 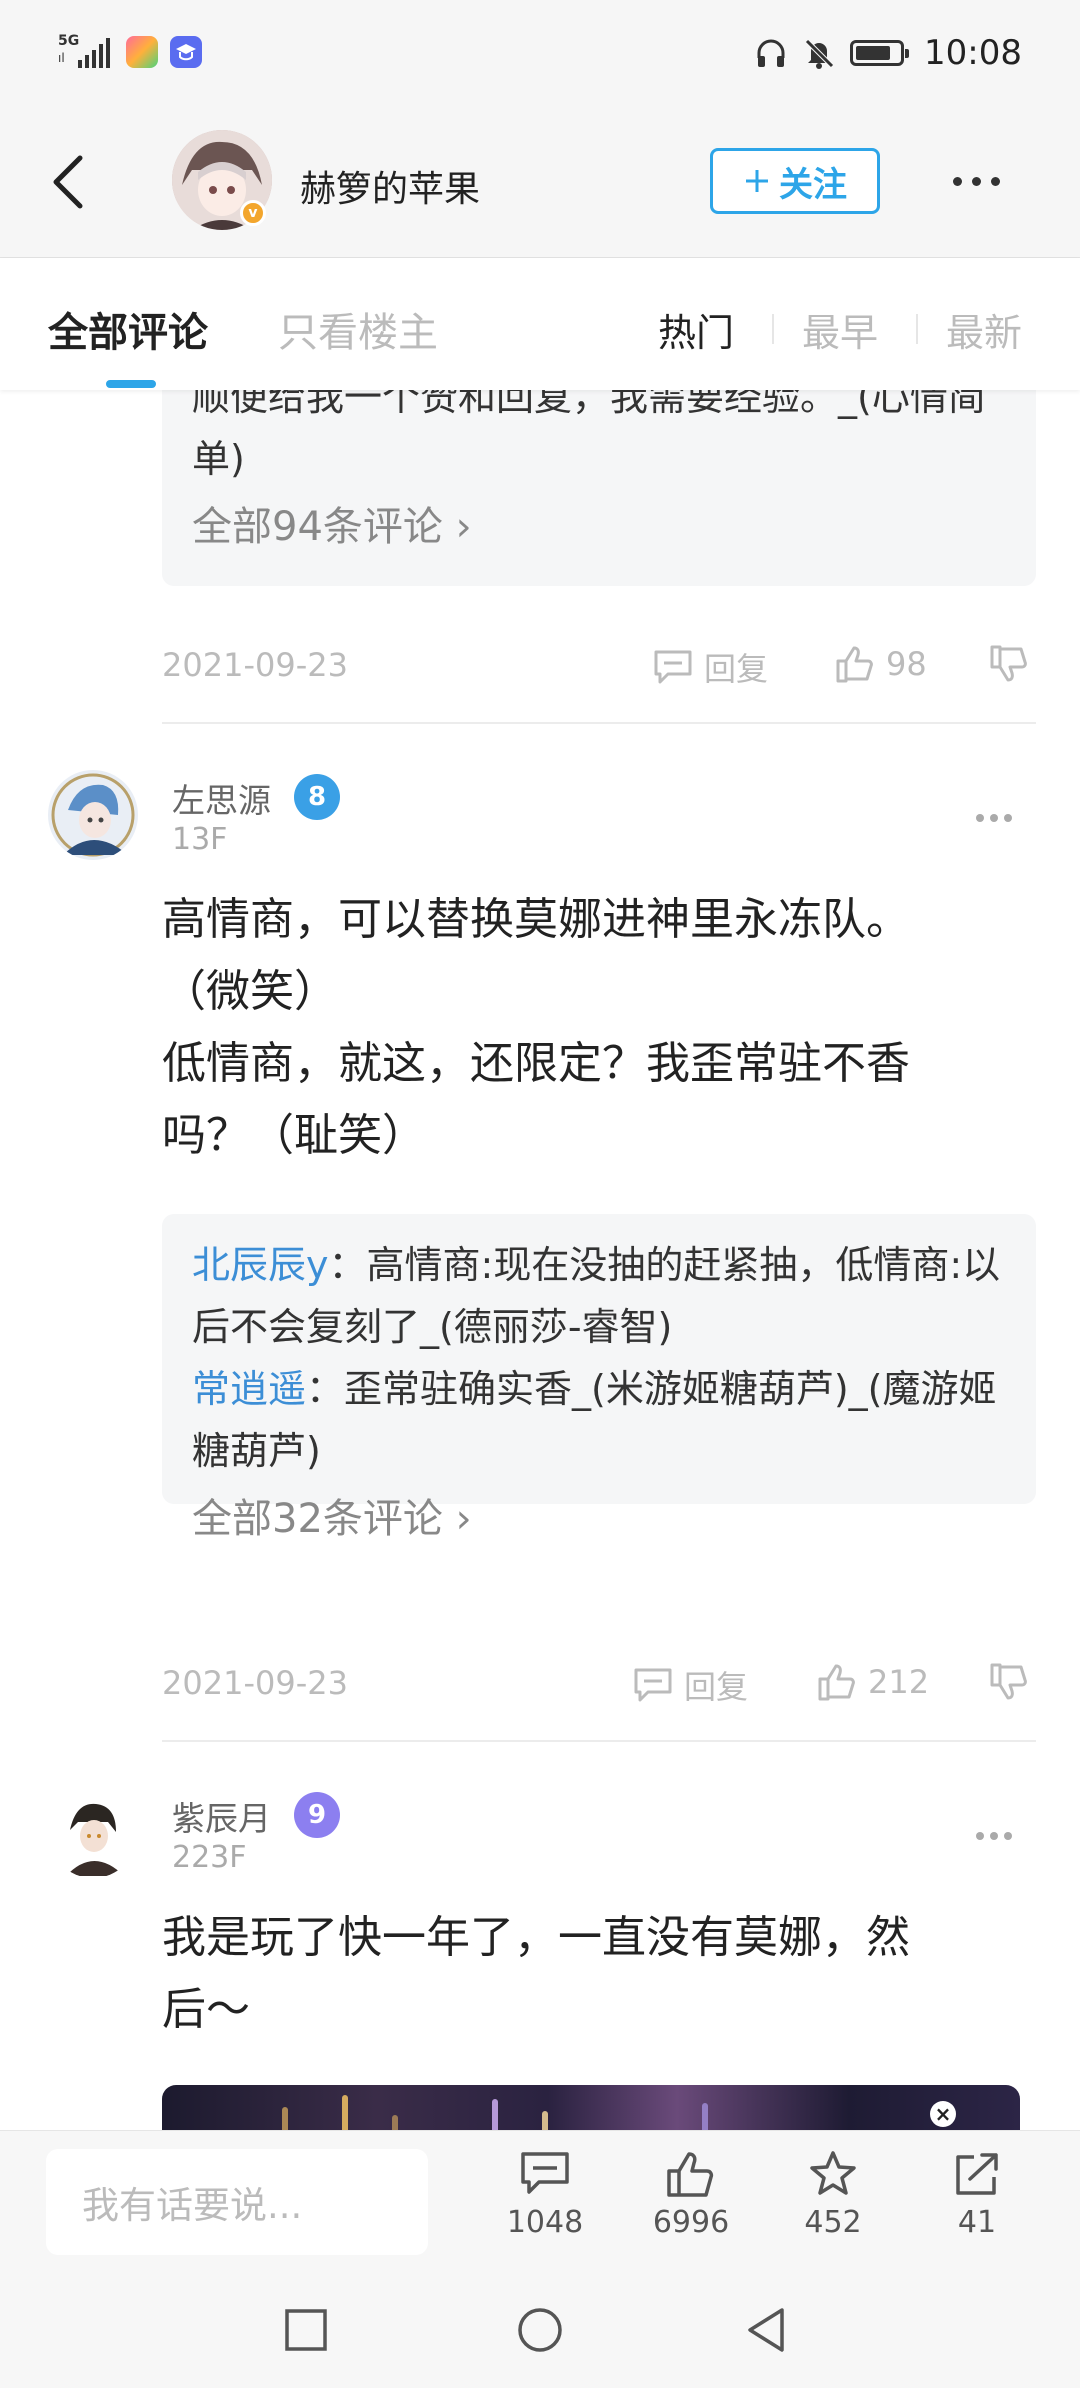 What do you see at coordinates (599, 527) in the screenshot?
I see `view-all-replies-link: 全部94条评论 ›` at bounding box center [599, 527].